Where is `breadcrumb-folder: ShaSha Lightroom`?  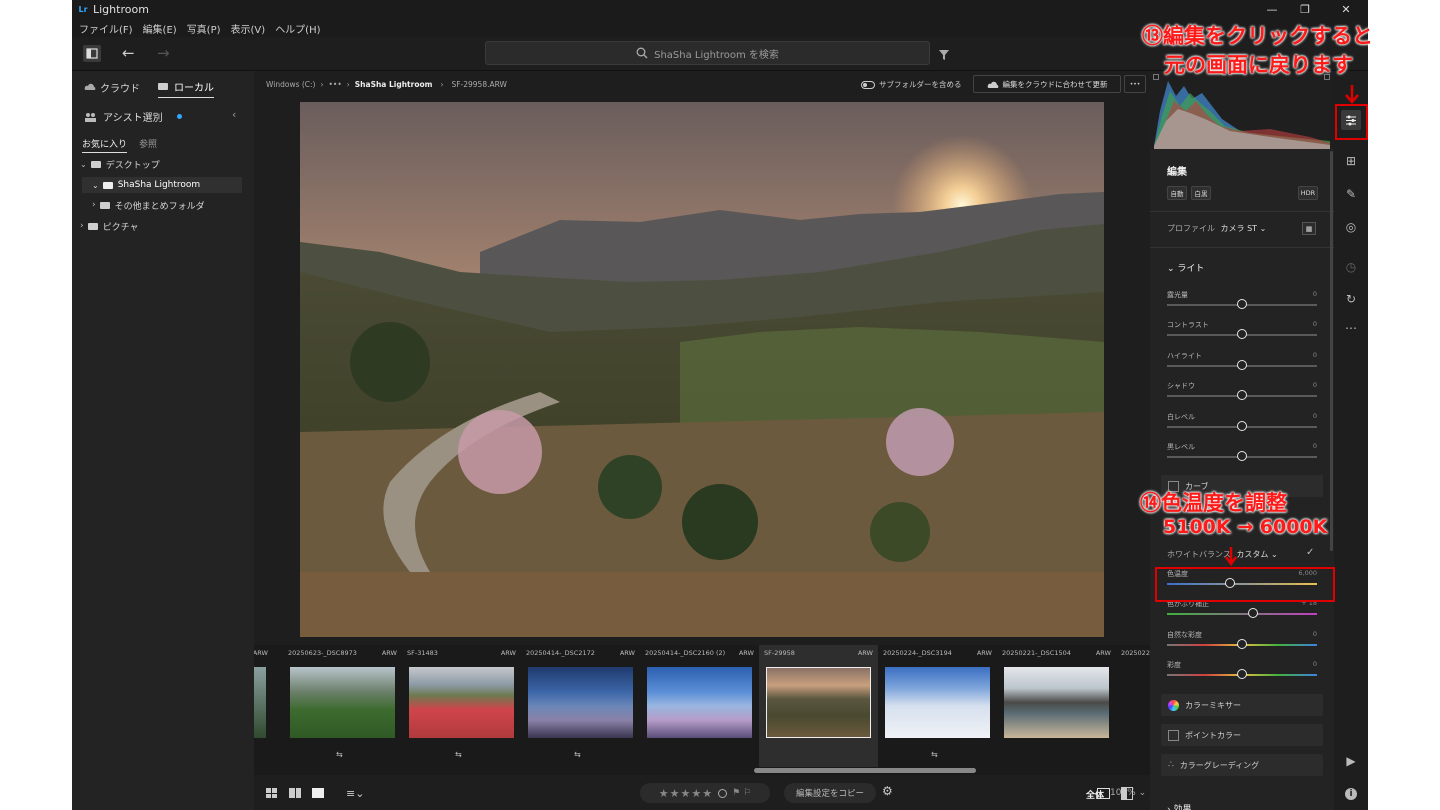
breadcrumb-folder: ShaSha Lightroom is located at coordinates (394, 84).